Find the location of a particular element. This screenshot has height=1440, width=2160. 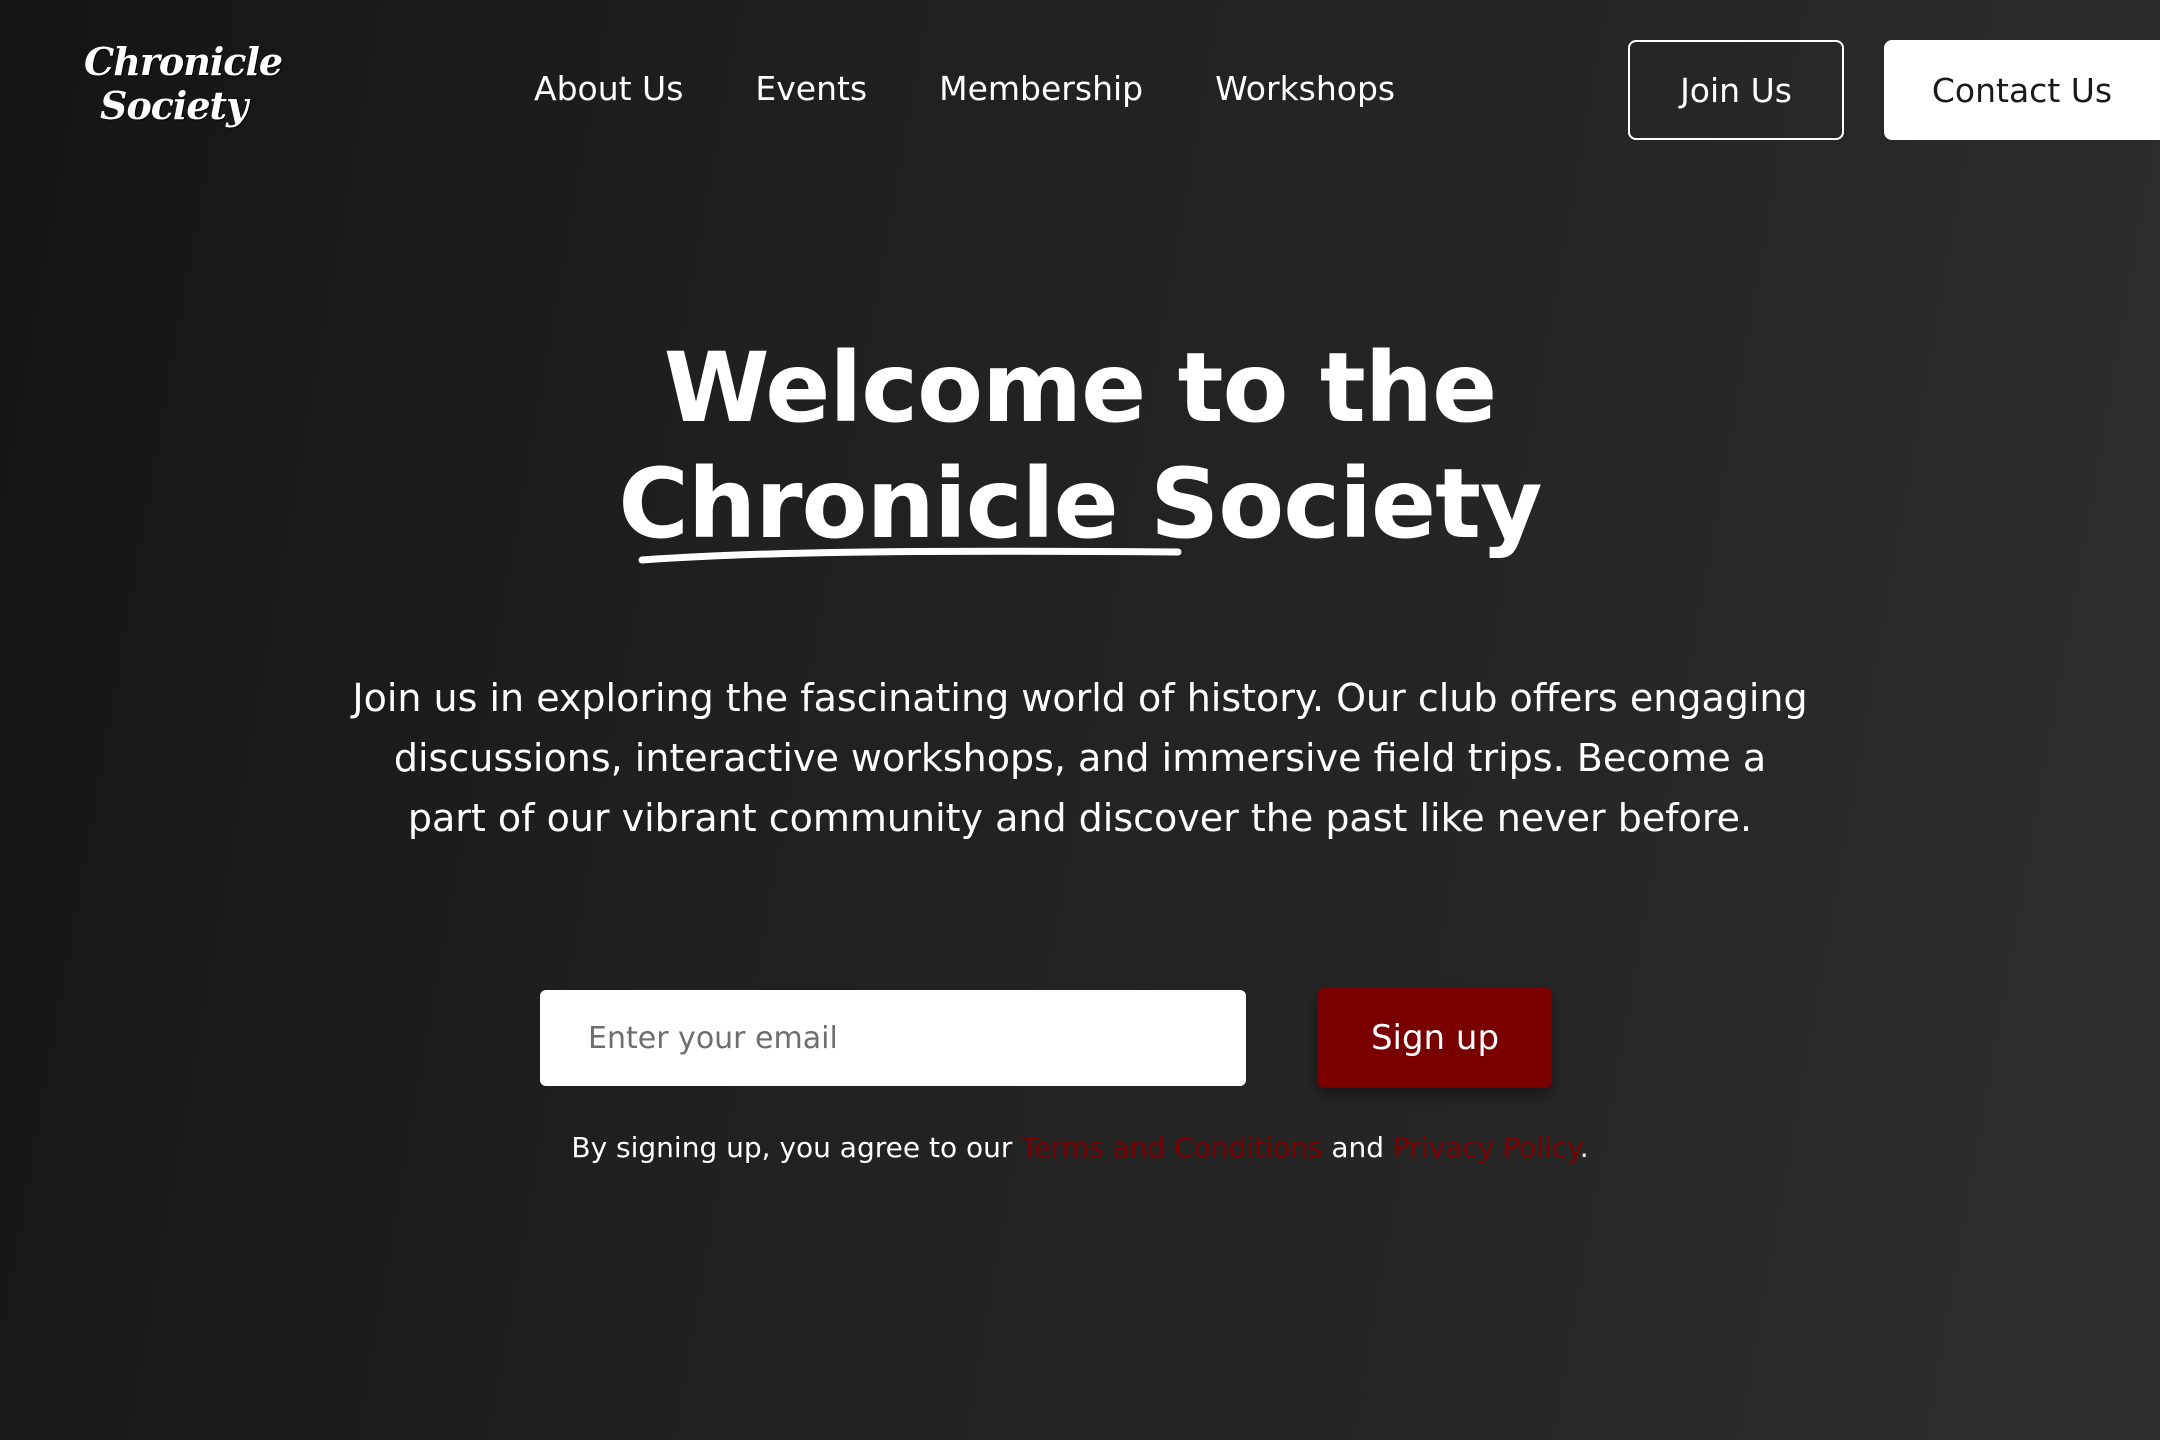

legal-and: and is located at coordinates (1357, 1147).